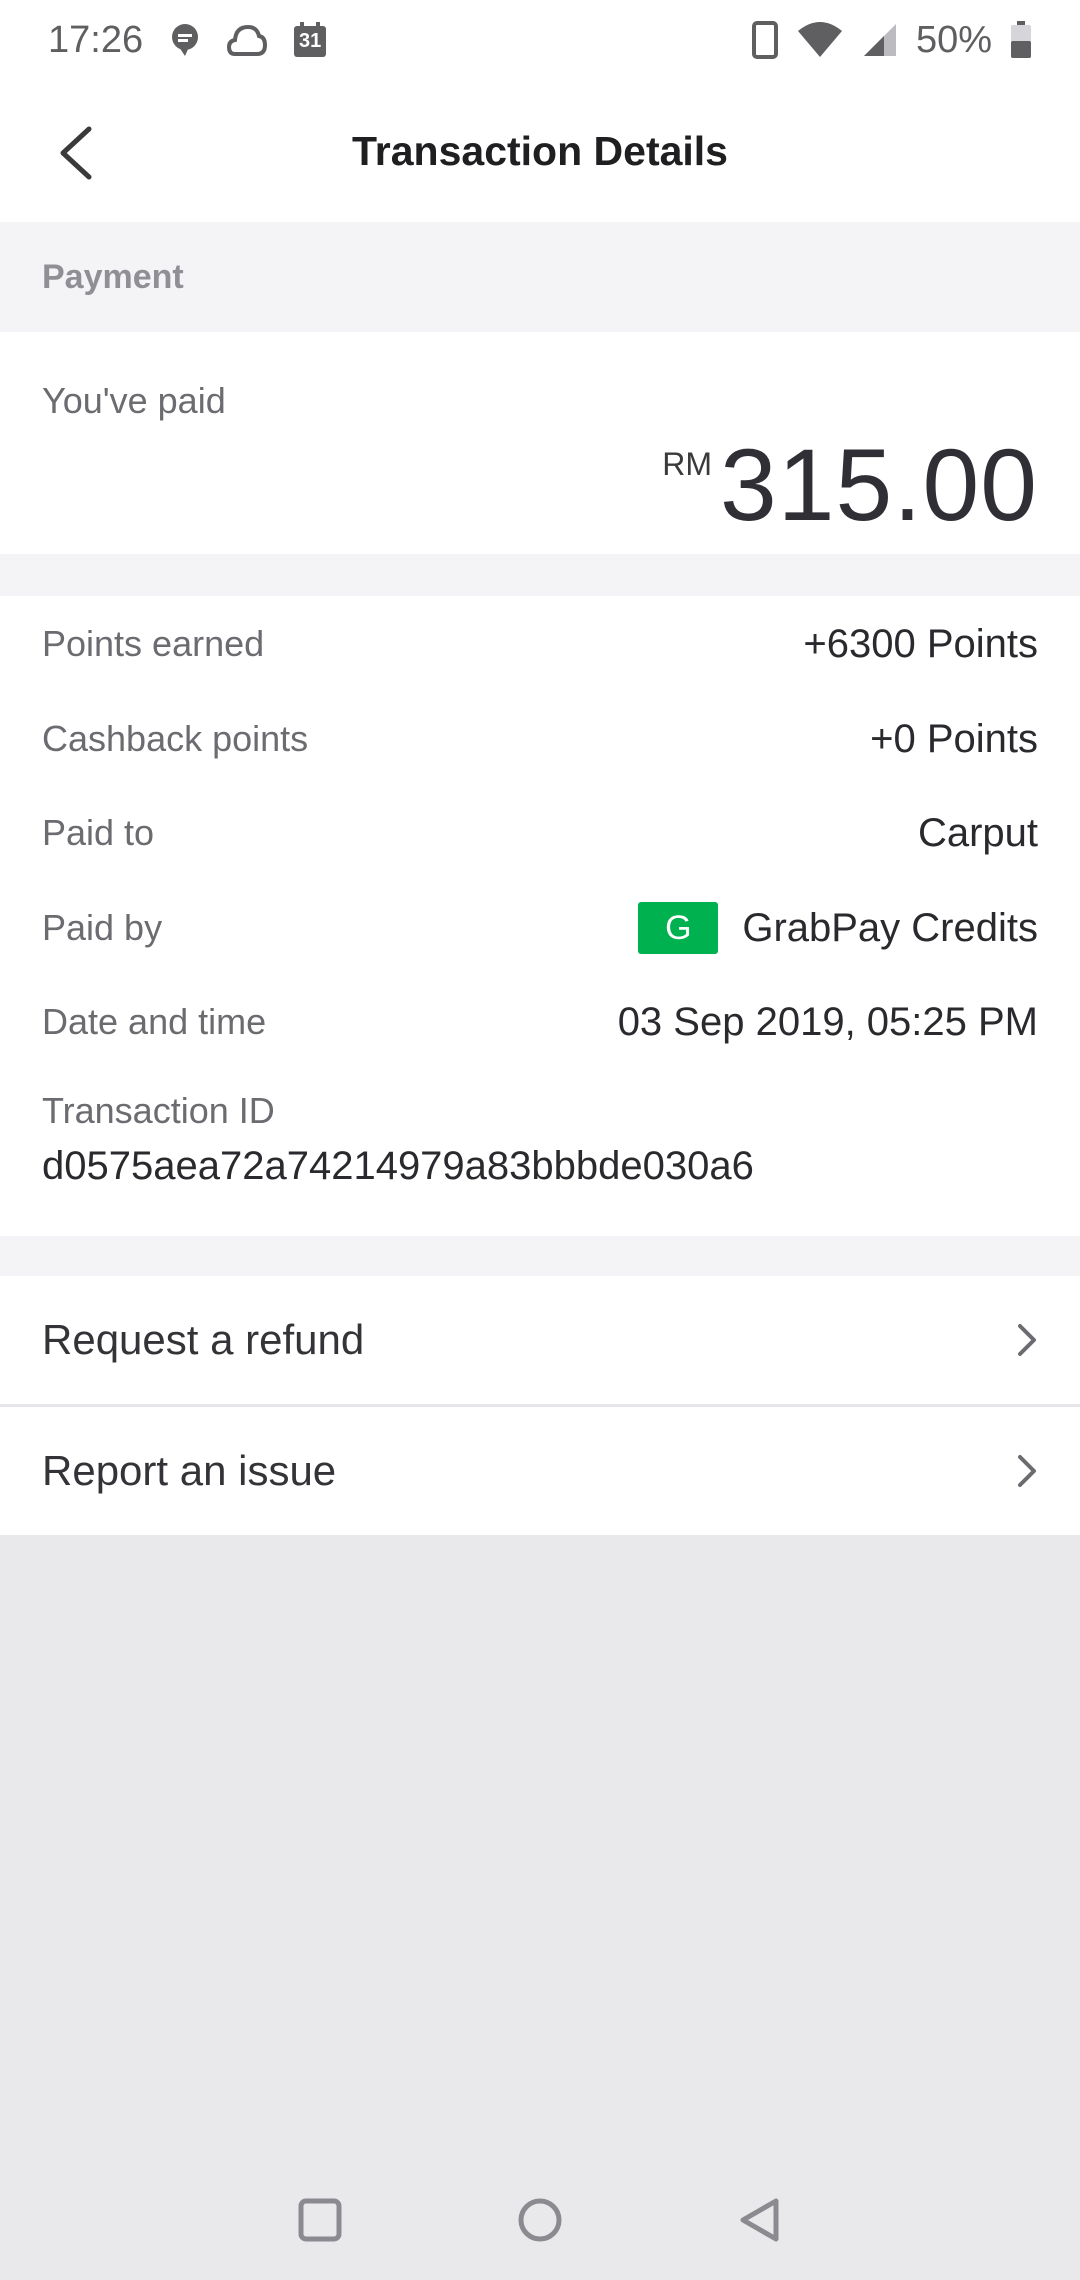  I want to click on calendar-day: 31, so click(310, 41).